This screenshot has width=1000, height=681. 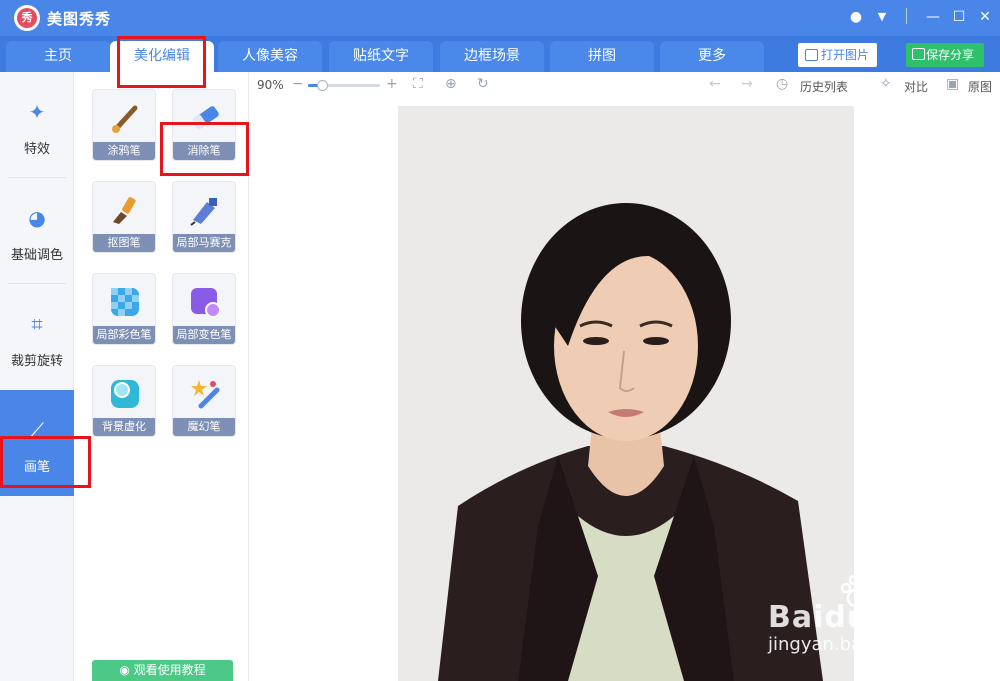 What do you see at coordinates (124, 151) in the screenshot?
I see `tool-label: 涂鸦笔` at bounding box center [124, 151].